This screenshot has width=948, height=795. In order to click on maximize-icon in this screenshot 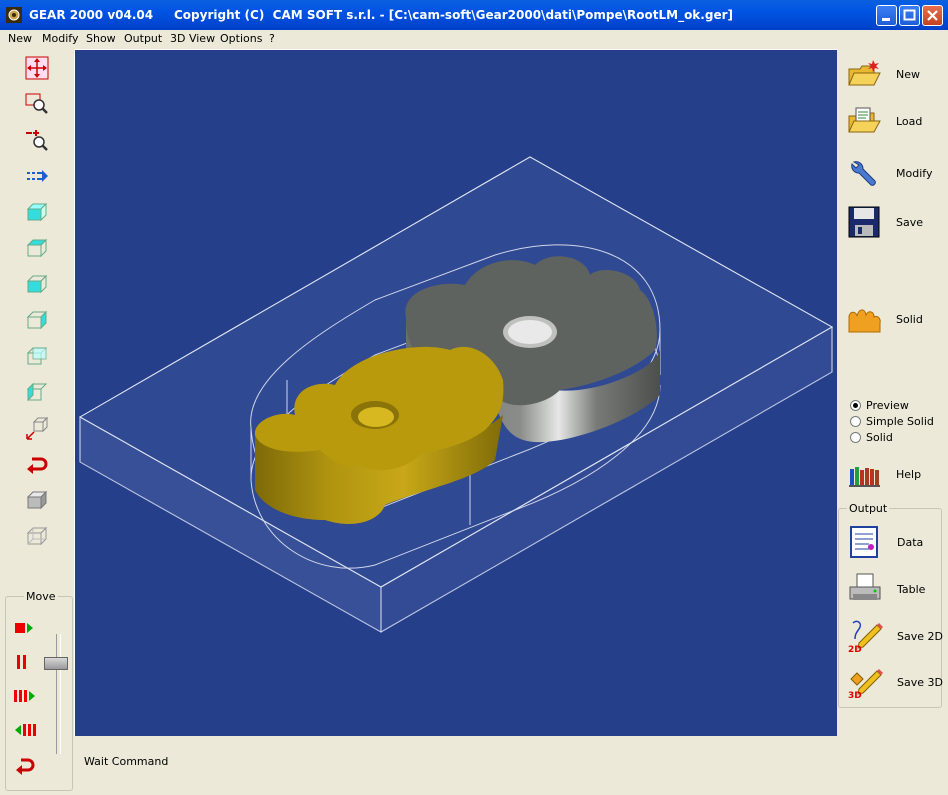, I will do `click(909, 15)`.